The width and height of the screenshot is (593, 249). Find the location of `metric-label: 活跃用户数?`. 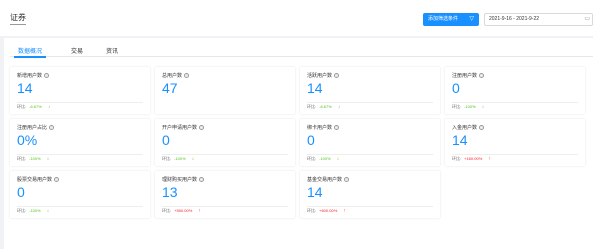

metric-label: 活跃用户数? is located at coordinates (323, 75).